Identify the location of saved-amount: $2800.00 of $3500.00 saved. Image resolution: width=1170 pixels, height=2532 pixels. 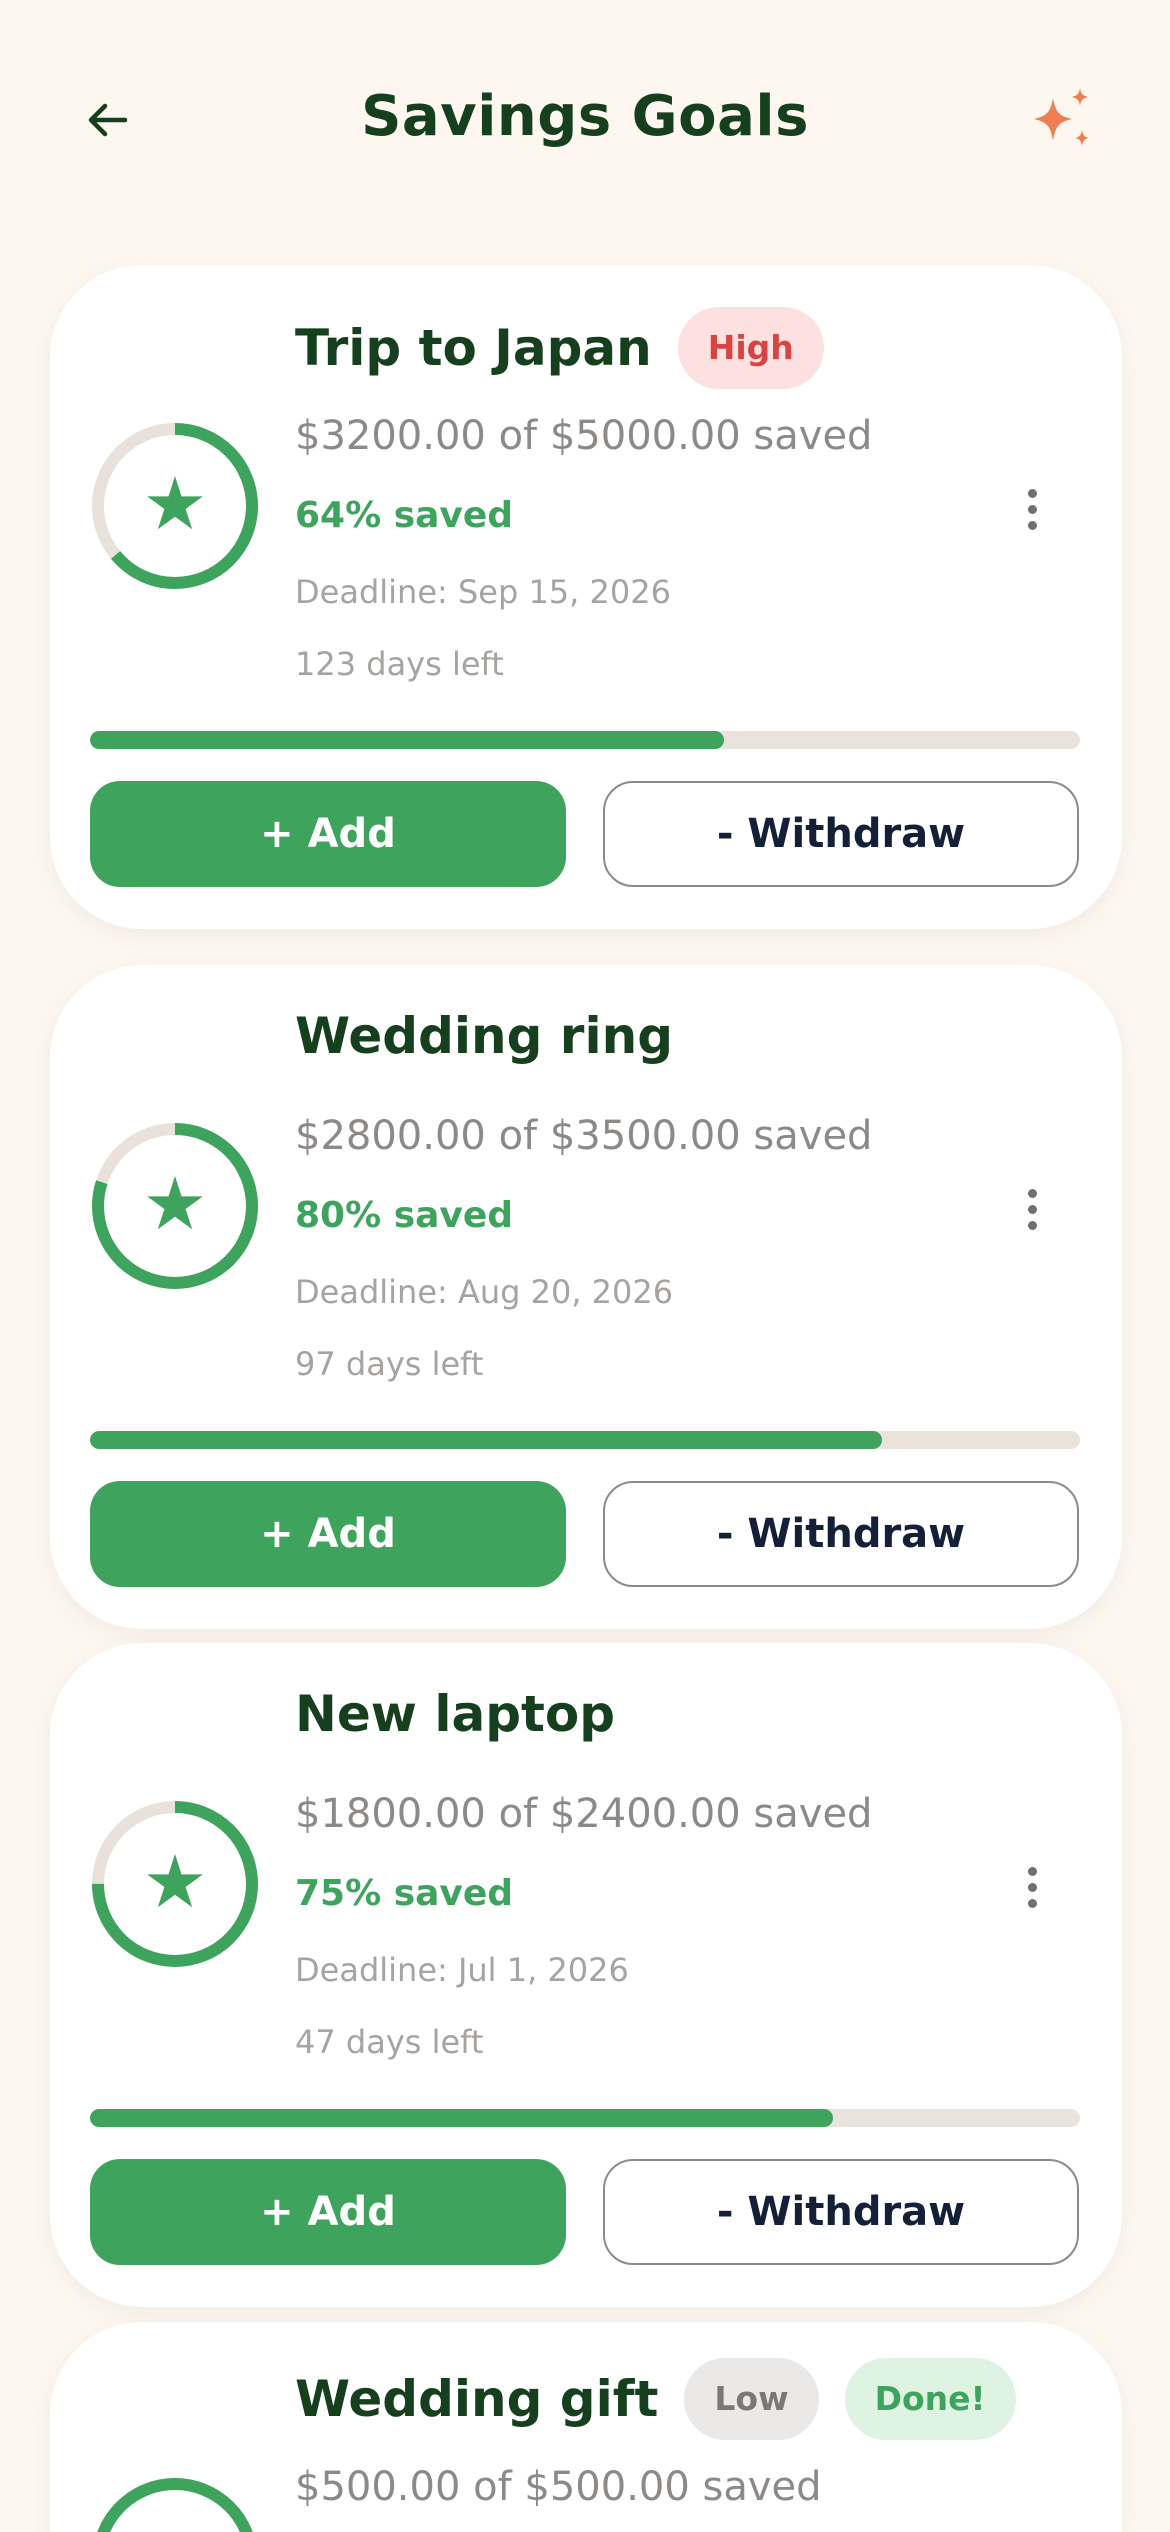
(584, 1136).